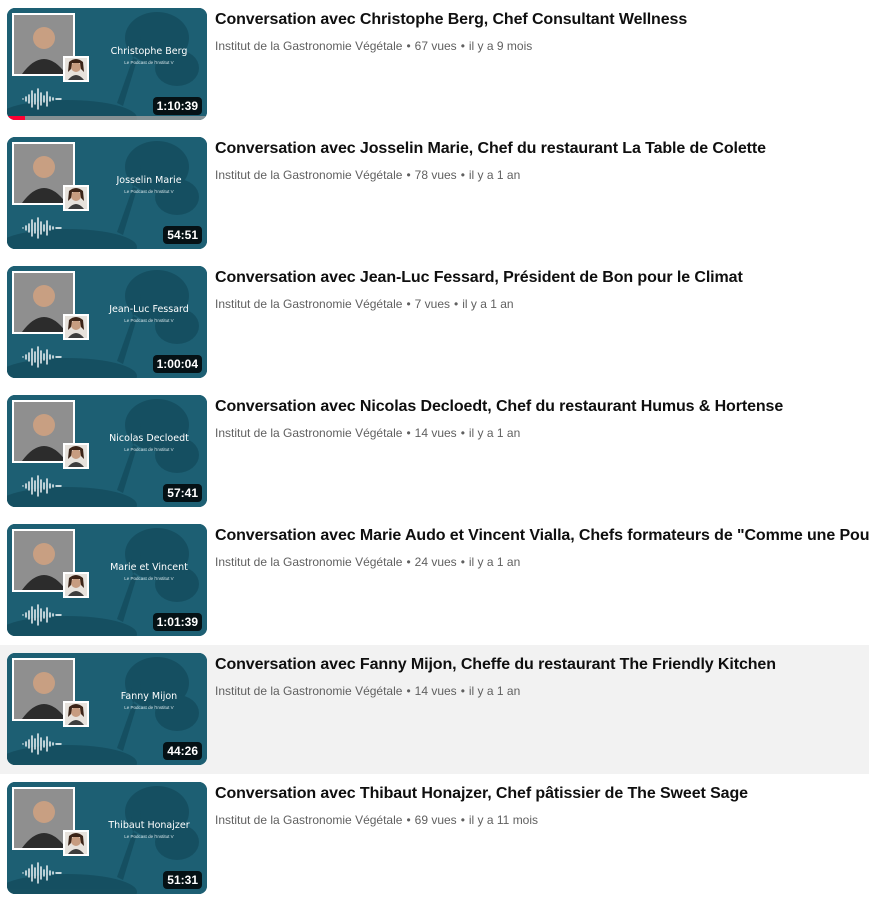 Image resolution: width=869 pixels, height=903 pixels. What do you see at coordinates (149, 51) in the screenshot?
I see `thumbnail-guest-name: Christophe Berg` at bounding box center [149, 51].